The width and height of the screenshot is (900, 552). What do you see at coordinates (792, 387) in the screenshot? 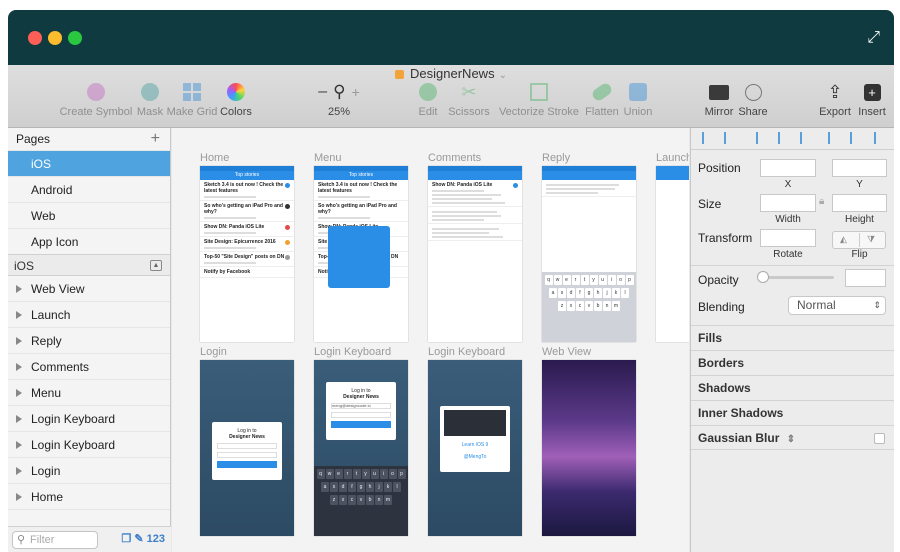
I see `shadows-section: Shadows` at bounding box center [792, 387].